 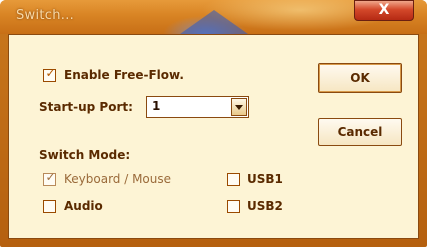 What do you see at coordinates (83, 206) in the screenshot?
I see `audio-label: Audio` at bounding box center [83, 206].